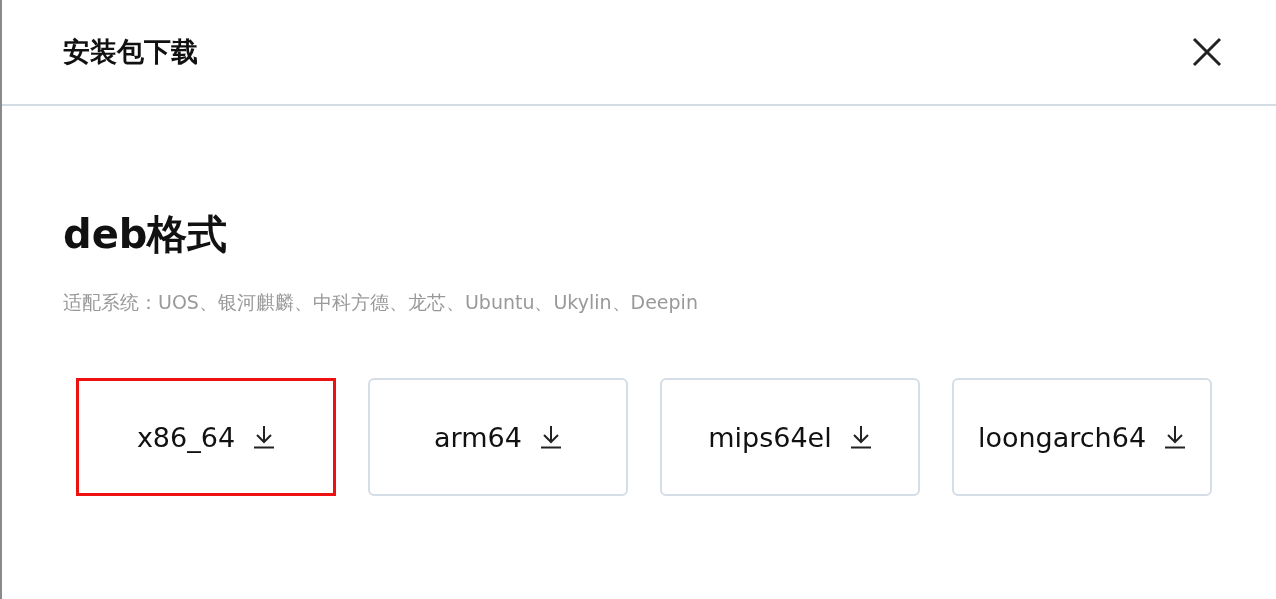  Describe the element at coordinates (381, 302) in the screenshot. I see `section-description: 适配系统：UOS、银河麒麟、中科方德、龙芯、Ubuntu、Ukylin、Deepin` at that location.